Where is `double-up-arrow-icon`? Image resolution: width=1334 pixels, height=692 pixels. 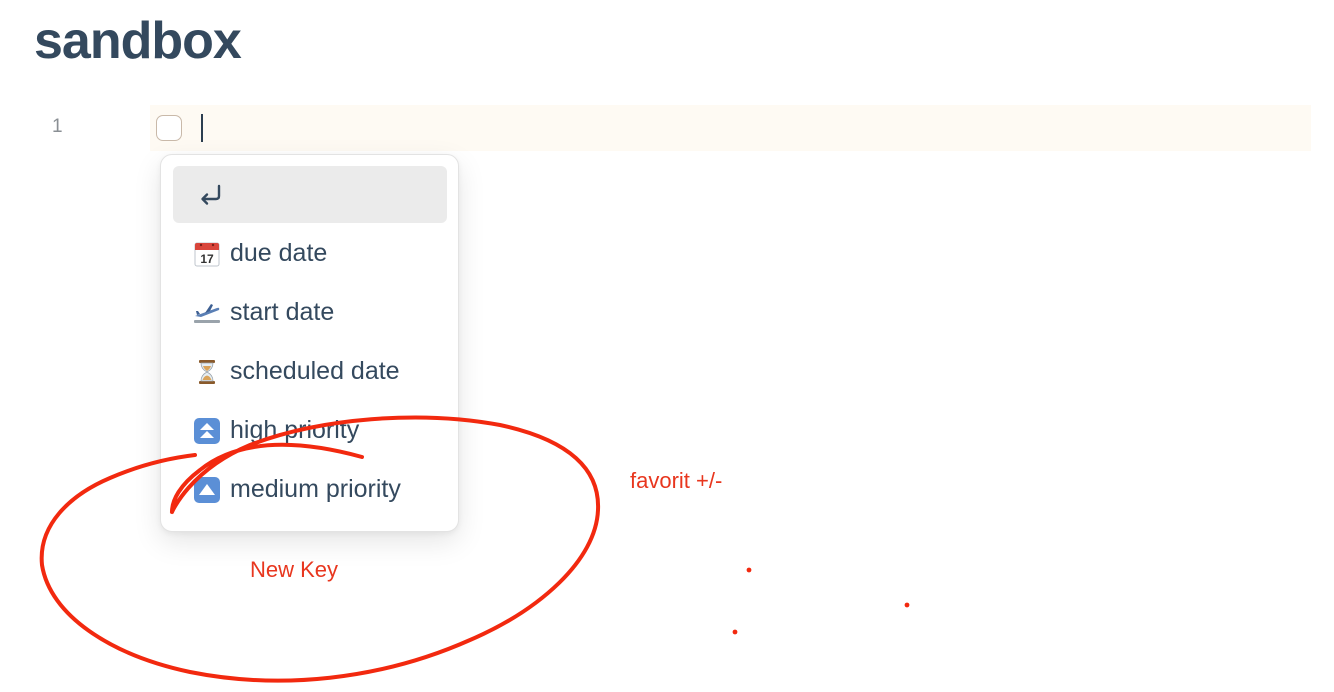
double-up-arrow-icon is located at coordinates (207, 430).